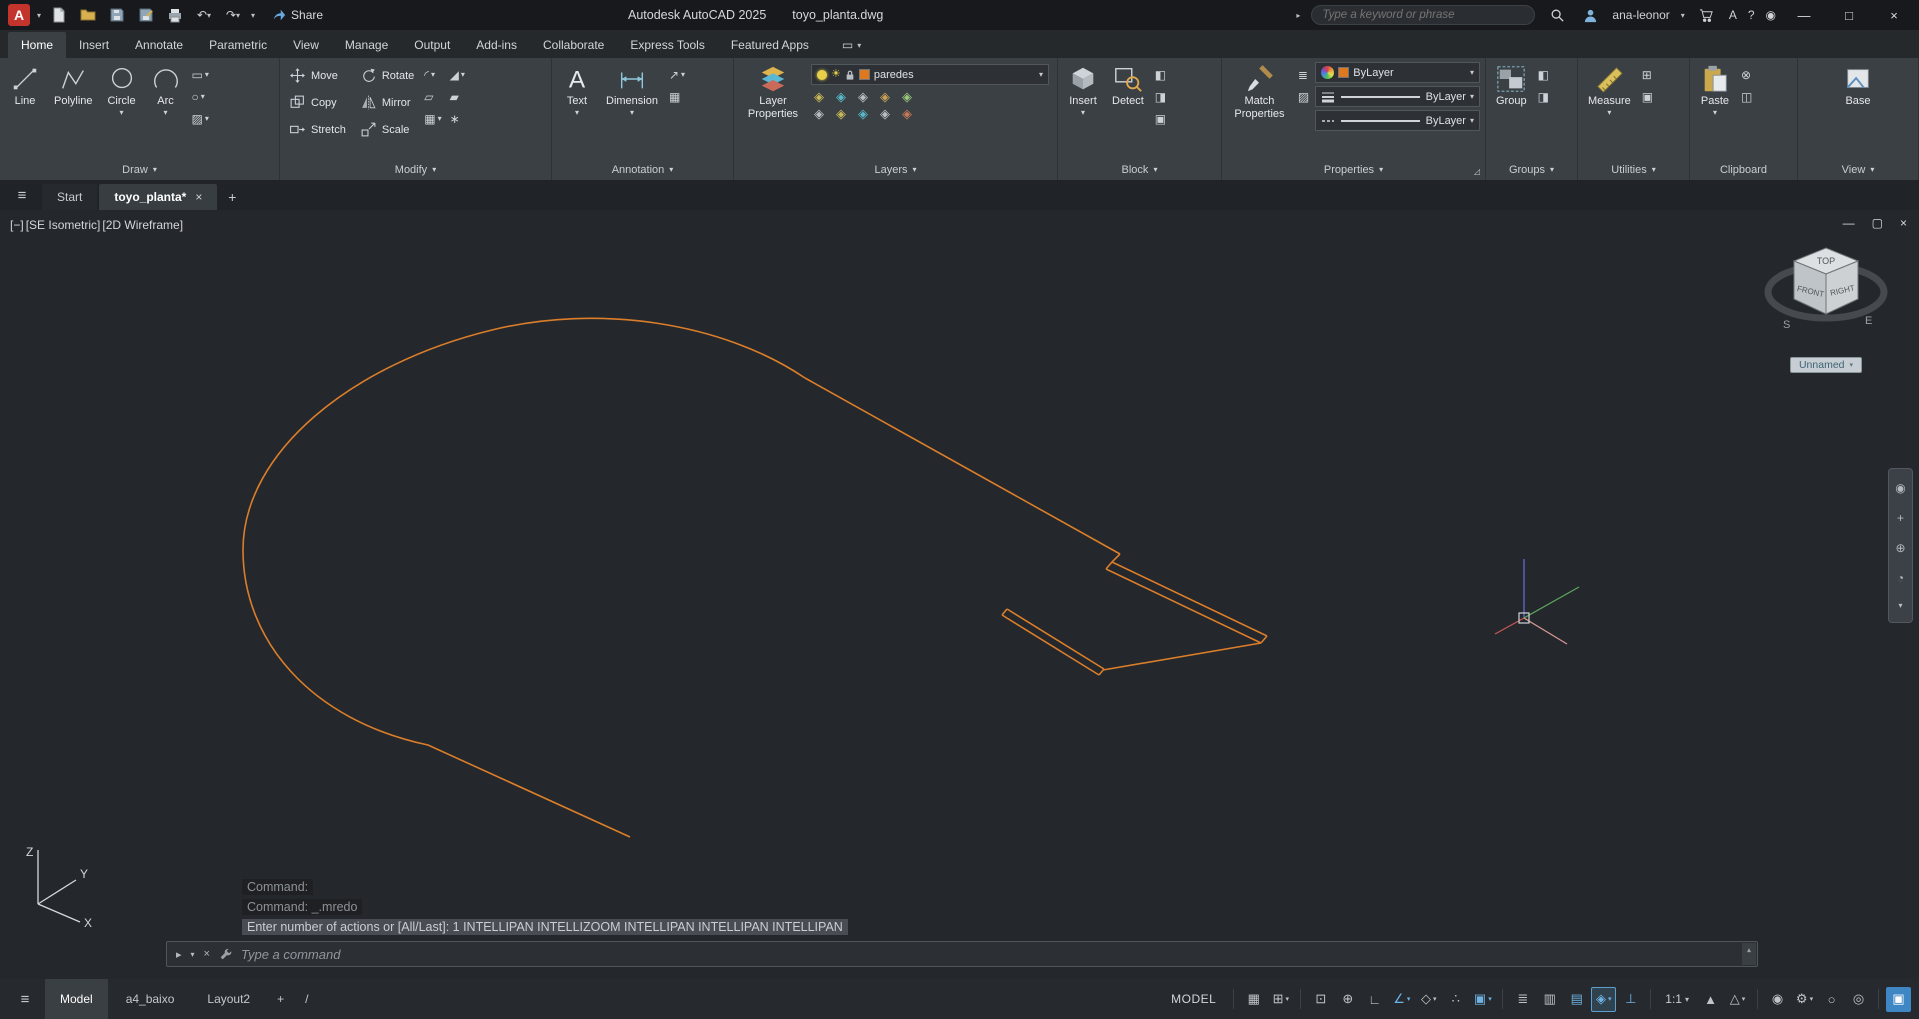 The height and width of the screenshot is (1019, 1919). I want to click on panel-label-view: View ▾, so click(1858, 169).